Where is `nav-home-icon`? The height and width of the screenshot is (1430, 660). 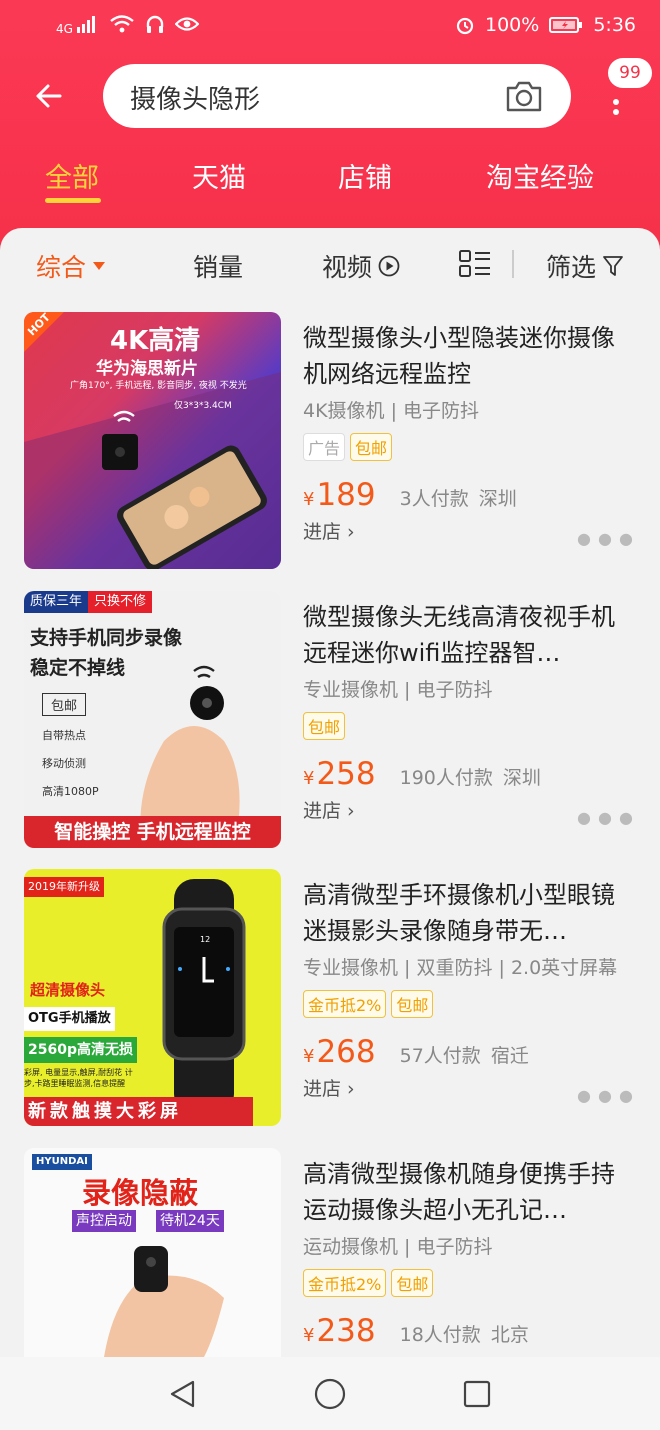
nav-home-icon is located at coordinates (330, 1394).